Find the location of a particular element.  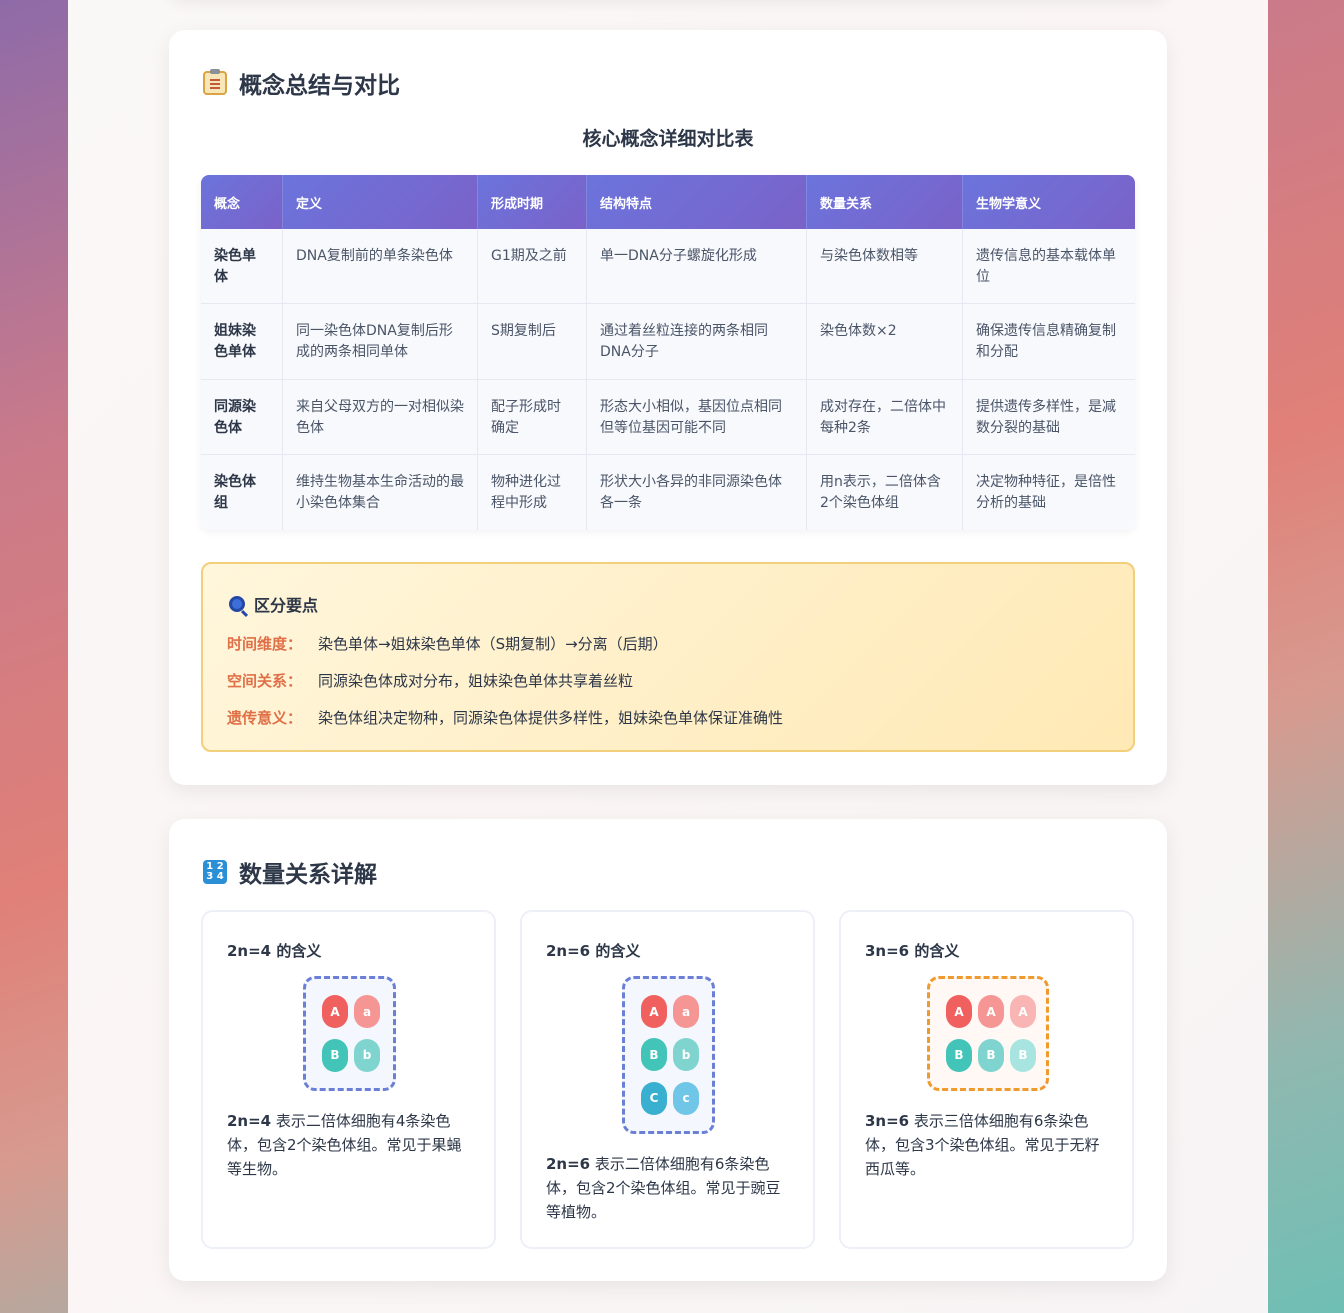

table-cell: S期复制后 is located at coordinates (532, 342).